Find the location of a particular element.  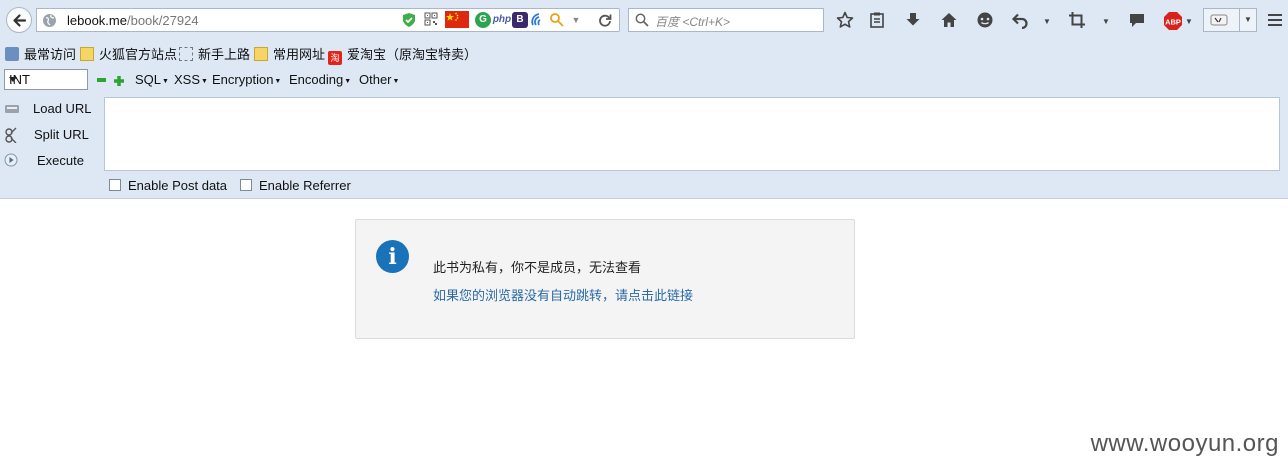

play-icon is located at coordinates (11, 160).